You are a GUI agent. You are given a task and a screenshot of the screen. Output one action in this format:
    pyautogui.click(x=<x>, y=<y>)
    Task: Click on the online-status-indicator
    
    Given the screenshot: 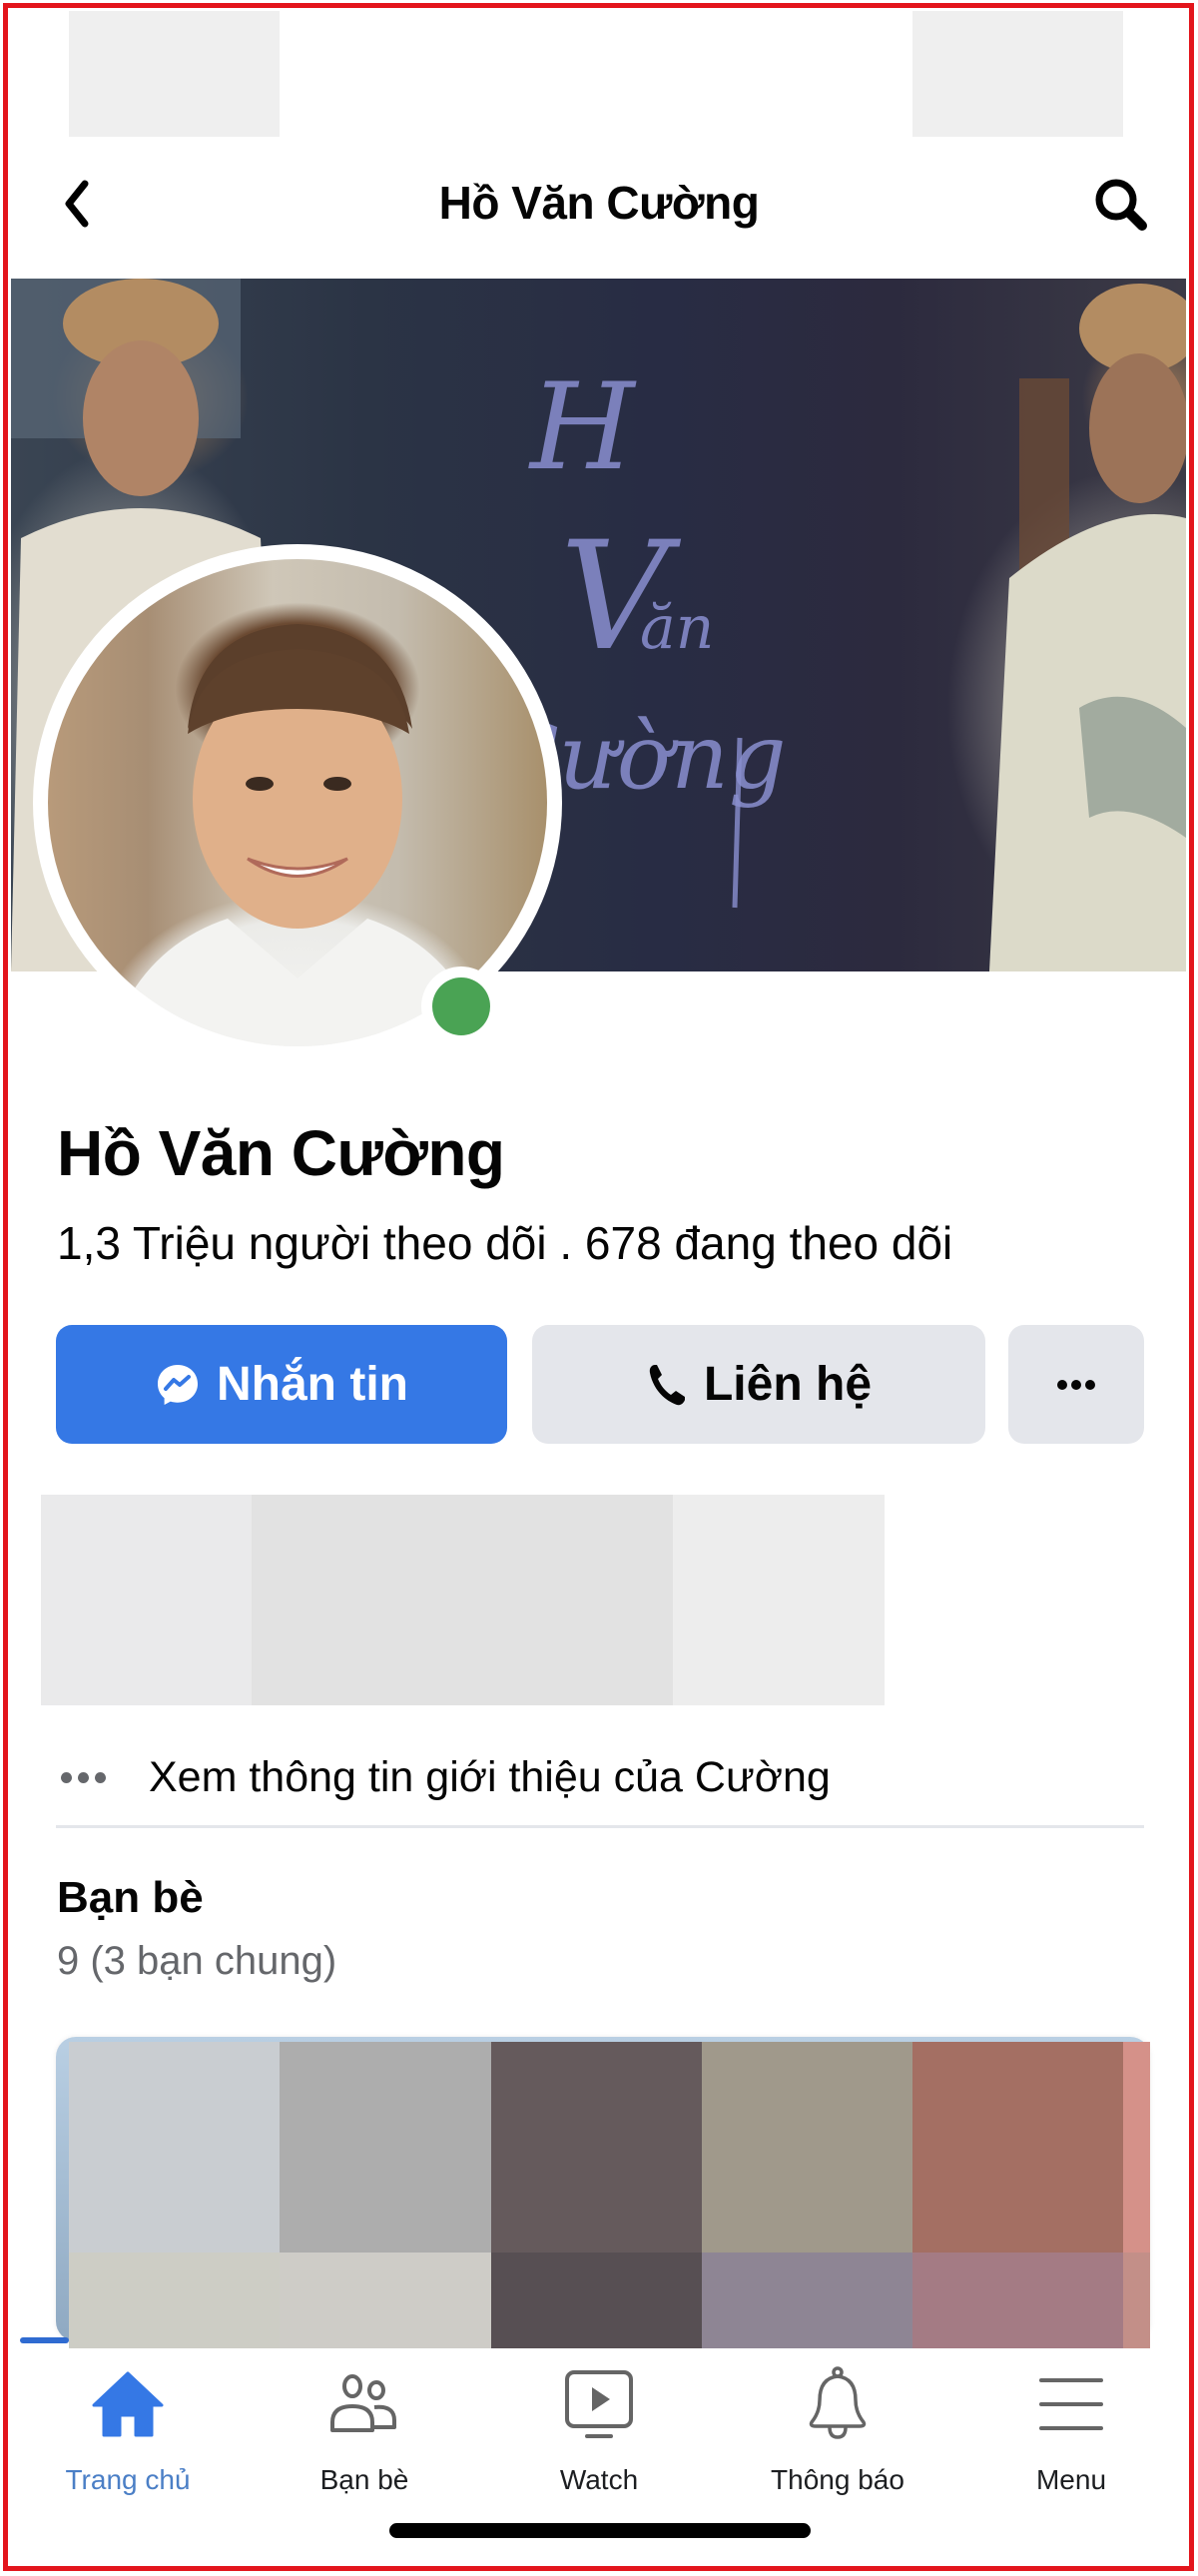 What is the action you would take?
    pyautogui.click(x=461, y=1006)
    